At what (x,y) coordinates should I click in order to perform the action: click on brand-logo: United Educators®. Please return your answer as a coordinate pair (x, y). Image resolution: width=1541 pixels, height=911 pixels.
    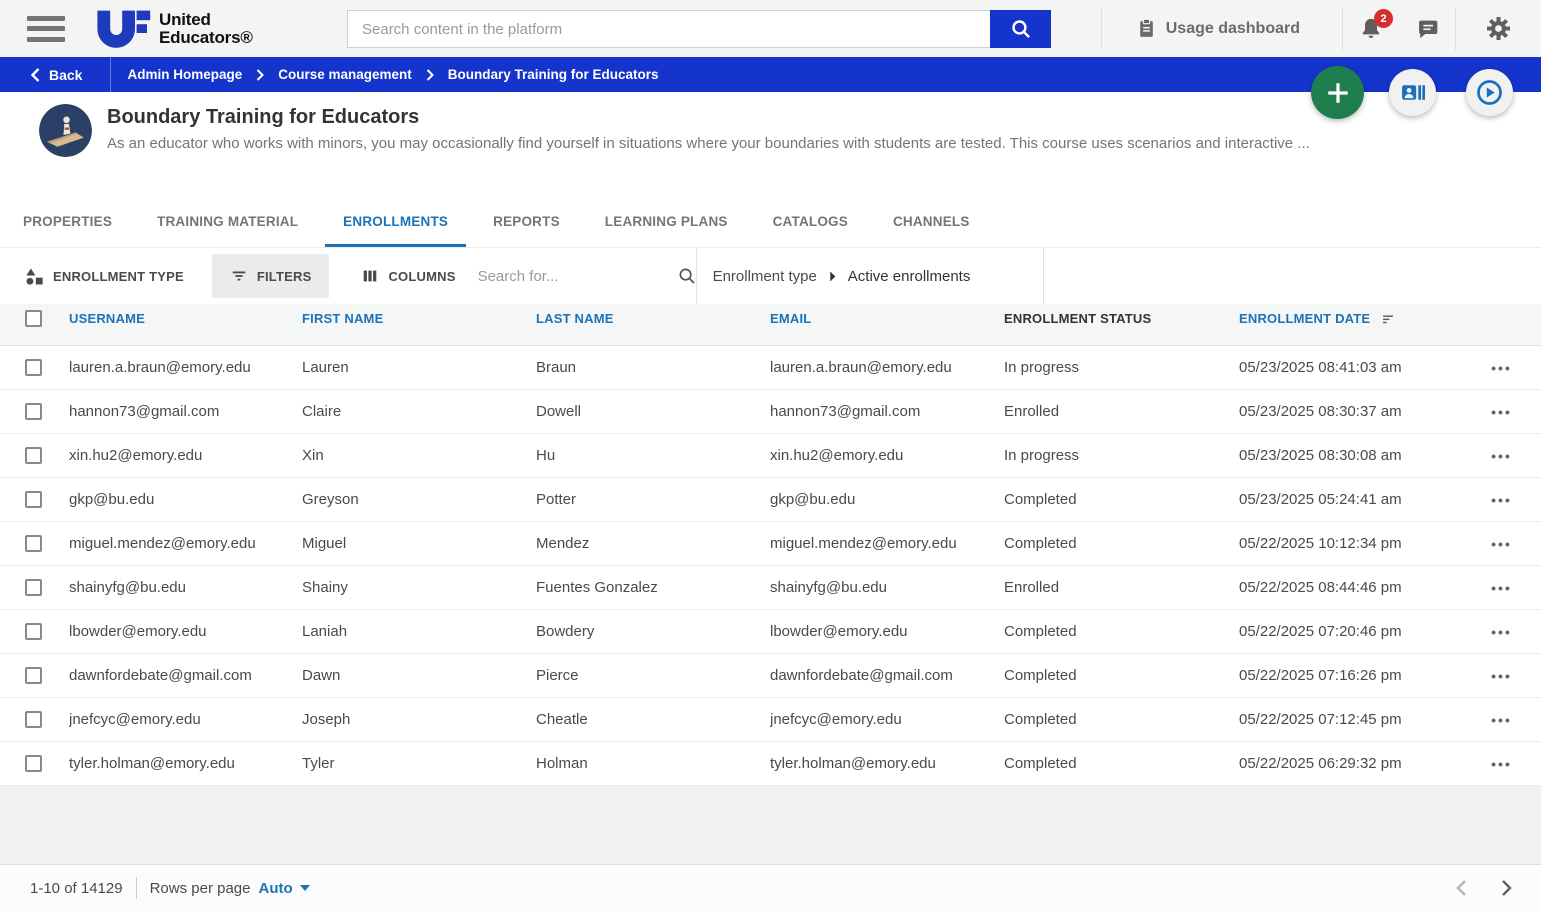
    Looking at the image, I should click on (174, 29).